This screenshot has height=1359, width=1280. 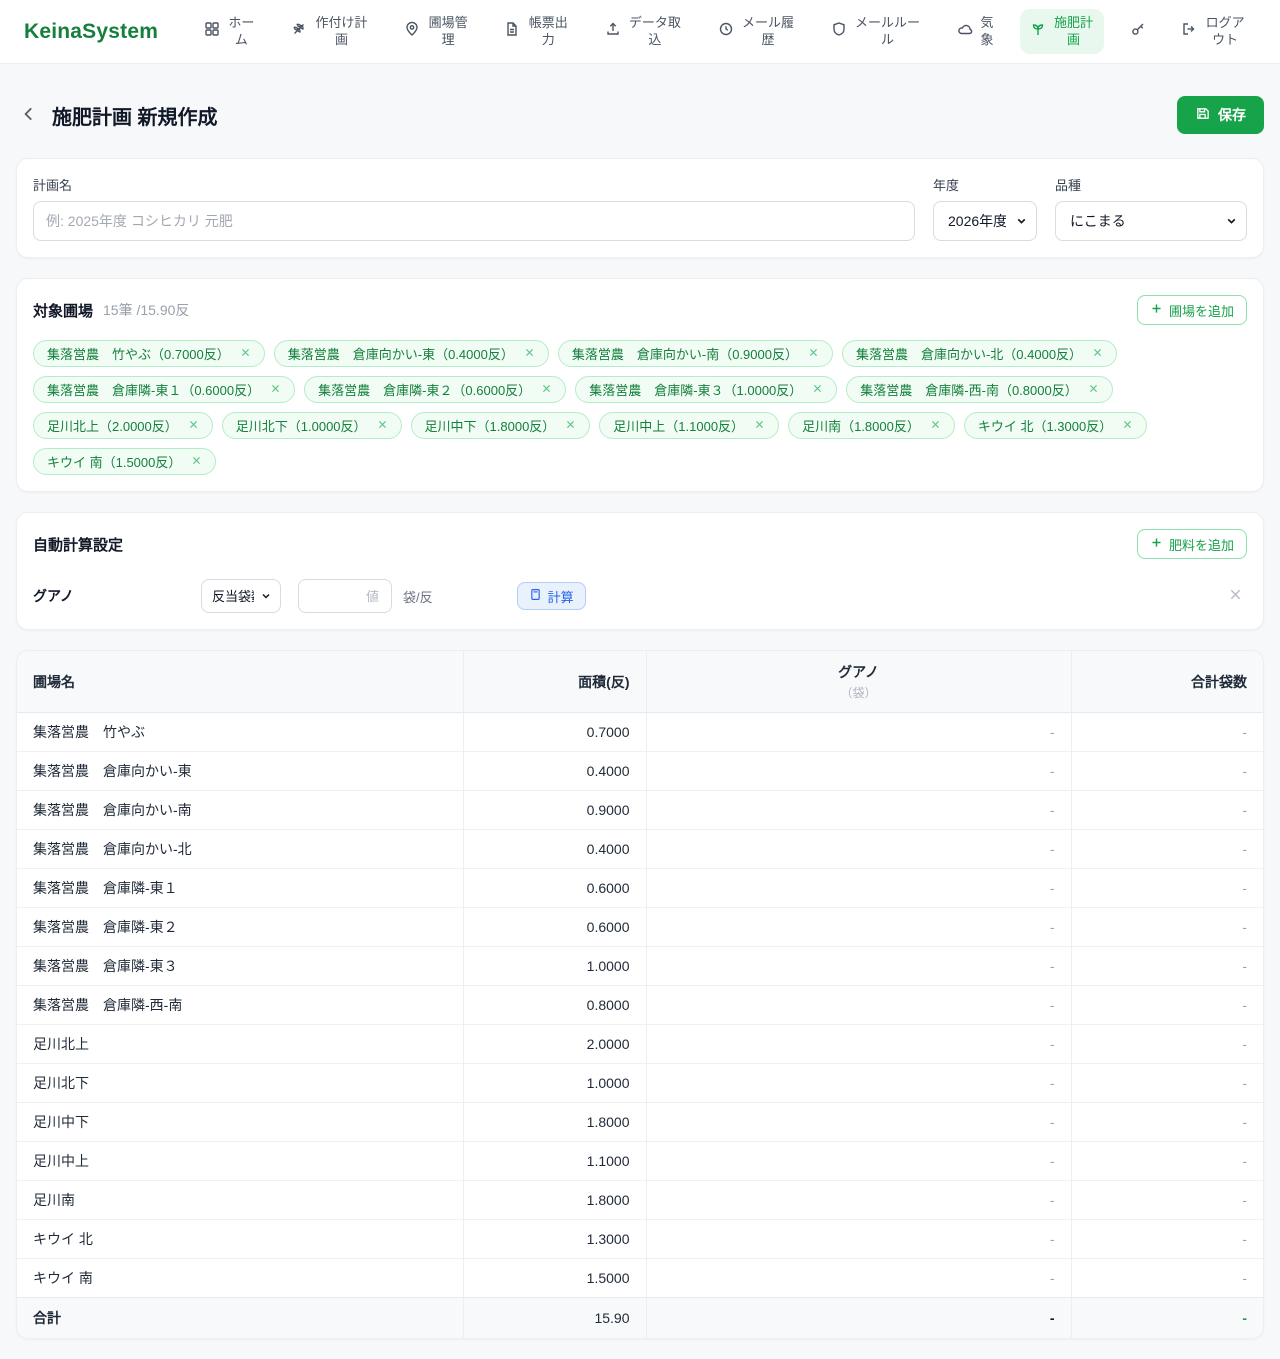 What do you see at coordinates (1038, 31) in the screenshot?
I see `sprout-icon` at bounding box center [1038, 31].